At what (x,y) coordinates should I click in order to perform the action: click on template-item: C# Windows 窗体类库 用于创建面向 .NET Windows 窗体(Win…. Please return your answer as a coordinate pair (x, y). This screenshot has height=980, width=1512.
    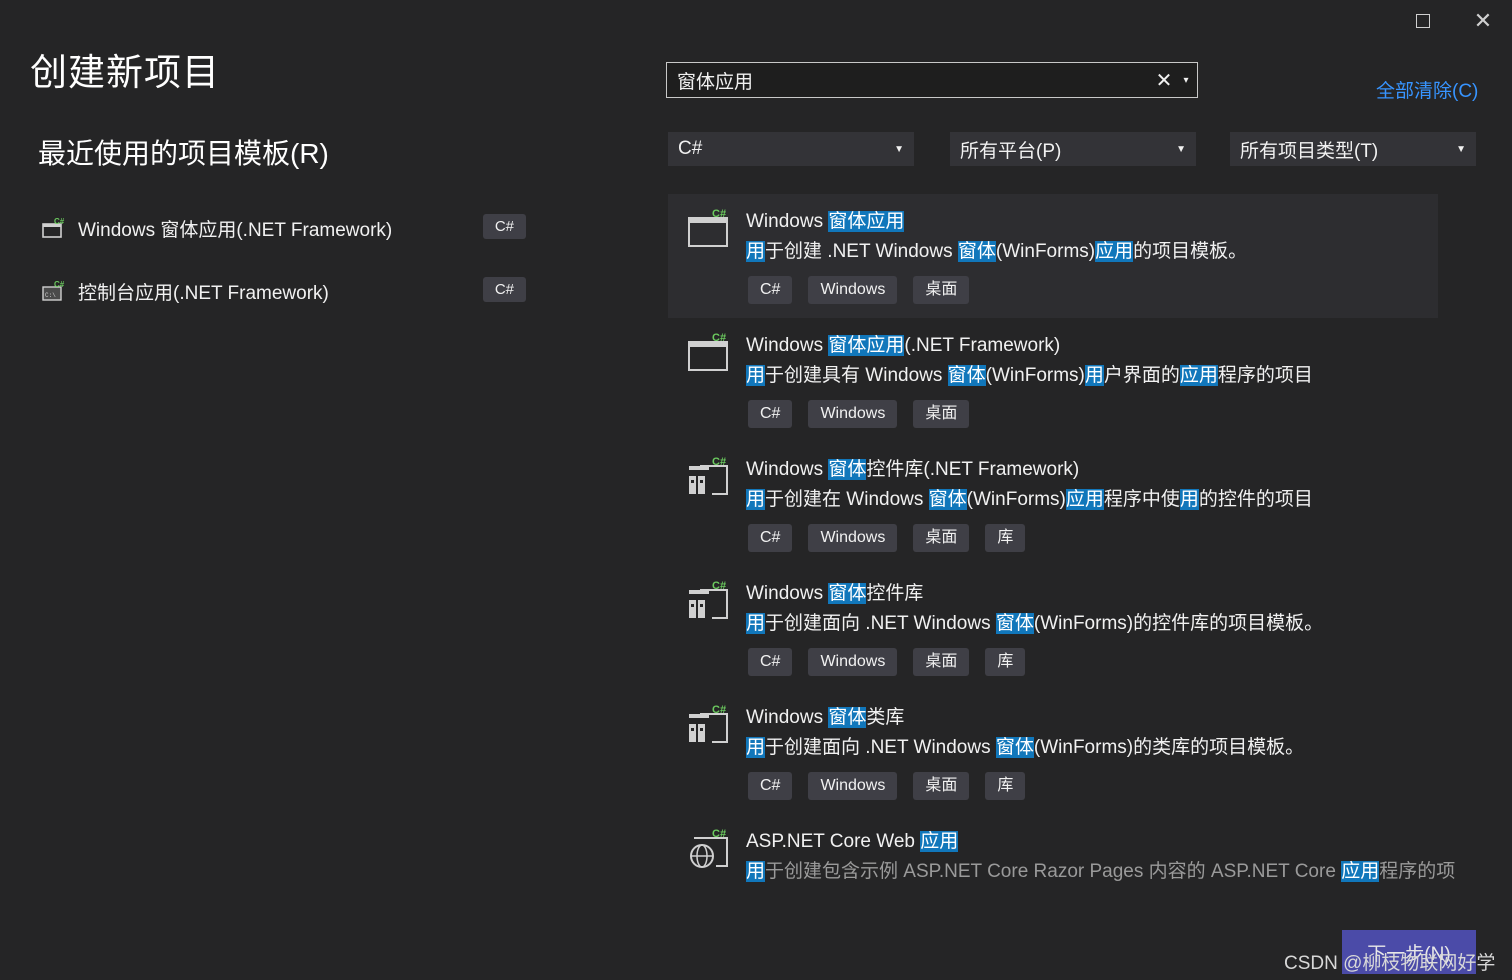
    Looking at the image, I should click on (1053, 752).